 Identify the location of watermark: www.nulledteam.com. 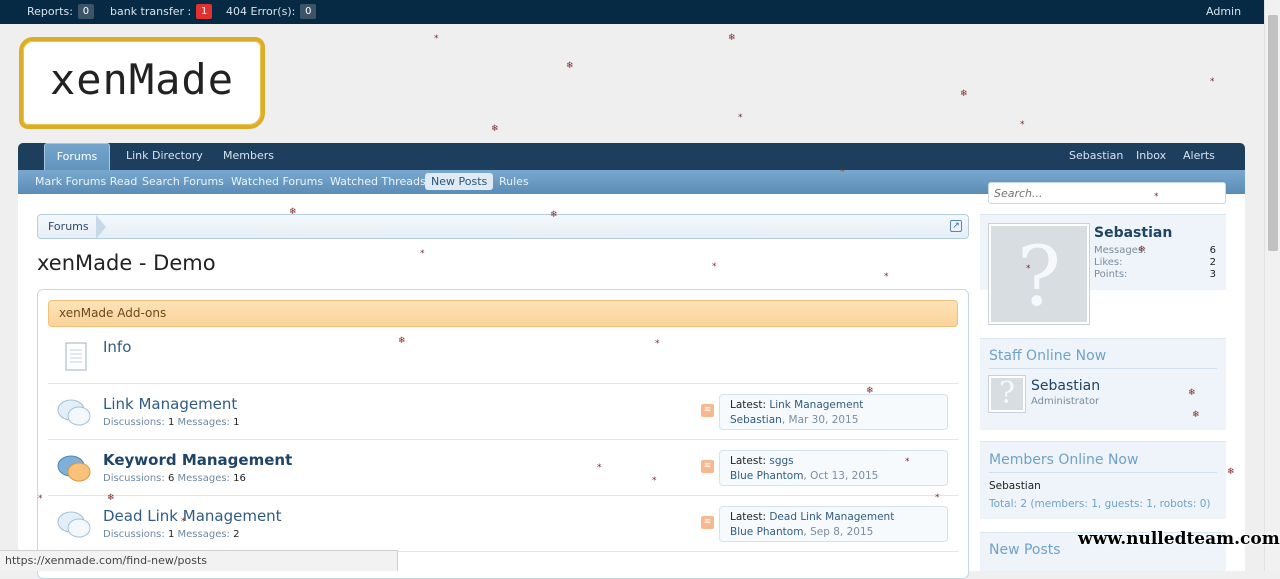
(1179, 539).